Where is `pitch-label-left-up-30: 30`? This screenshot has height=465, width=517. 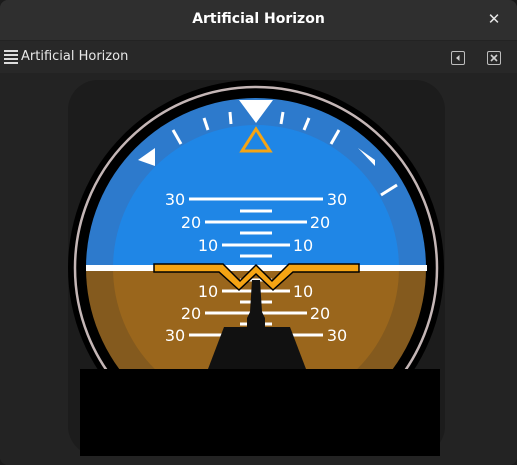 pitch-label-left-up-30: 30 is located at coordinates (175, 199).